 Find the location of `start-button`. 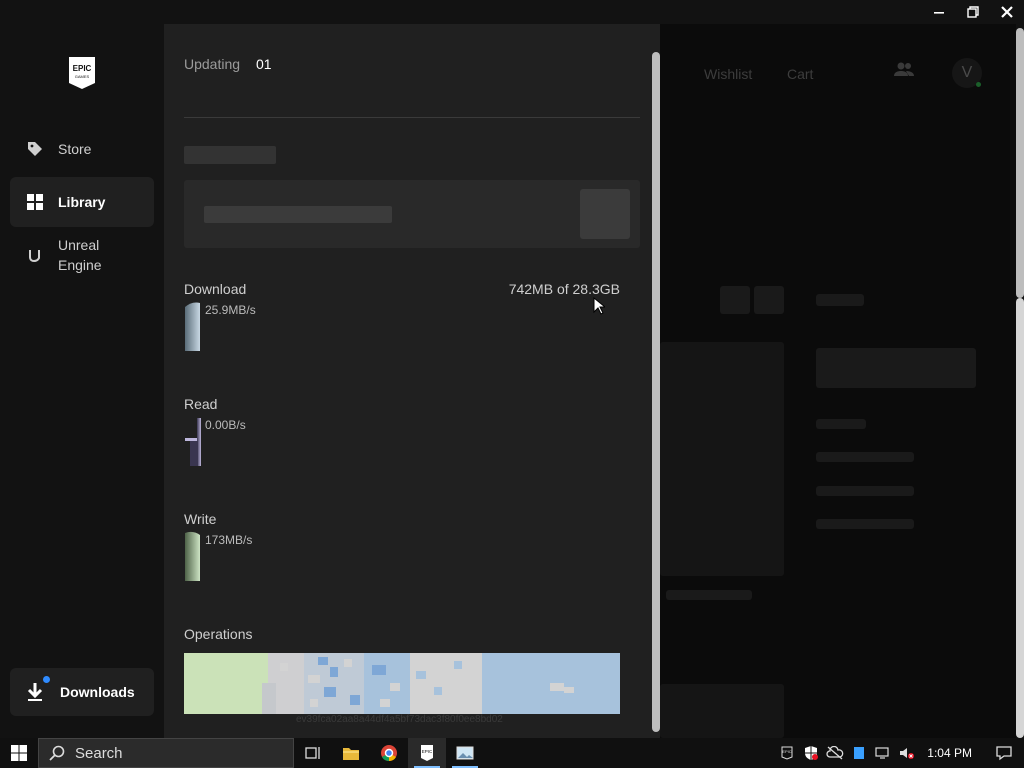

start-button is located at coordinates (19, 753).